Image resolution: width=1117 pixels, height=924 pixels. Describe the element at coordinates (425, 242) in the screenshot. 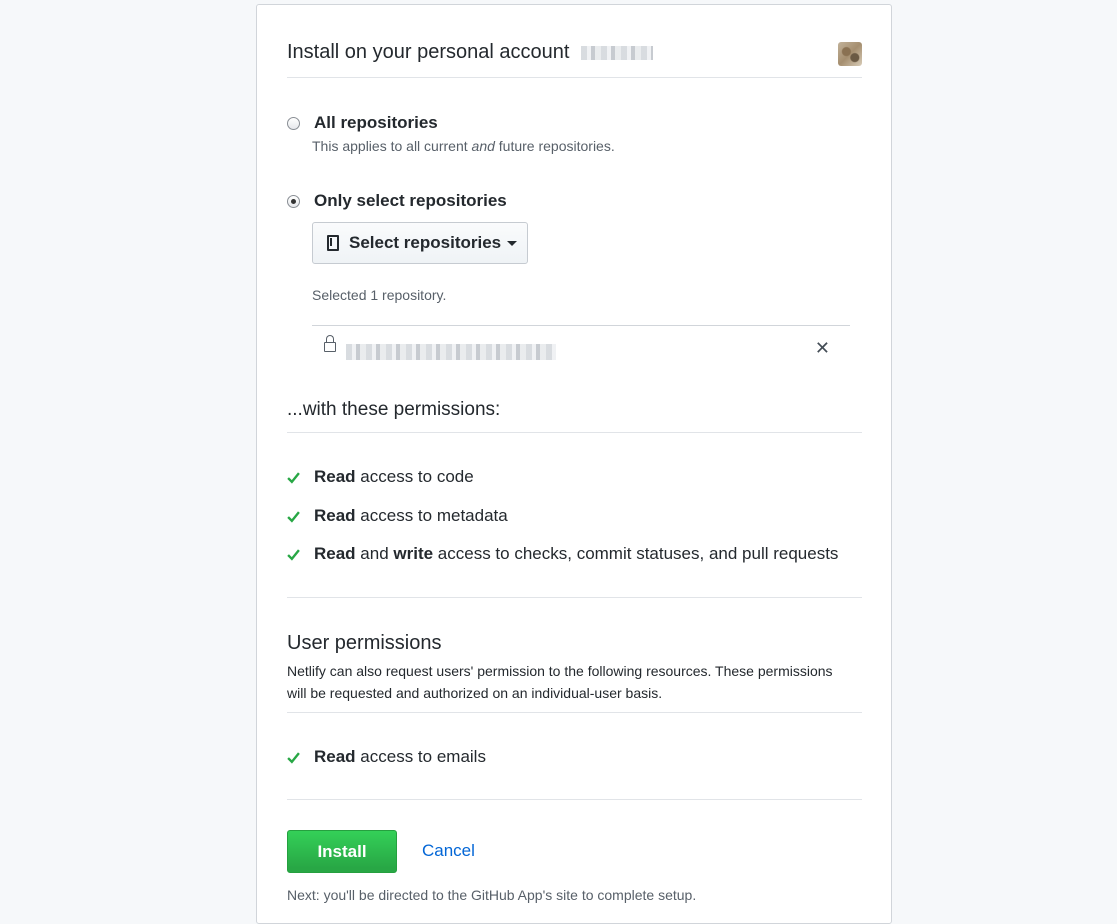

I see `select-repositories-label: Select repositories` at that location.